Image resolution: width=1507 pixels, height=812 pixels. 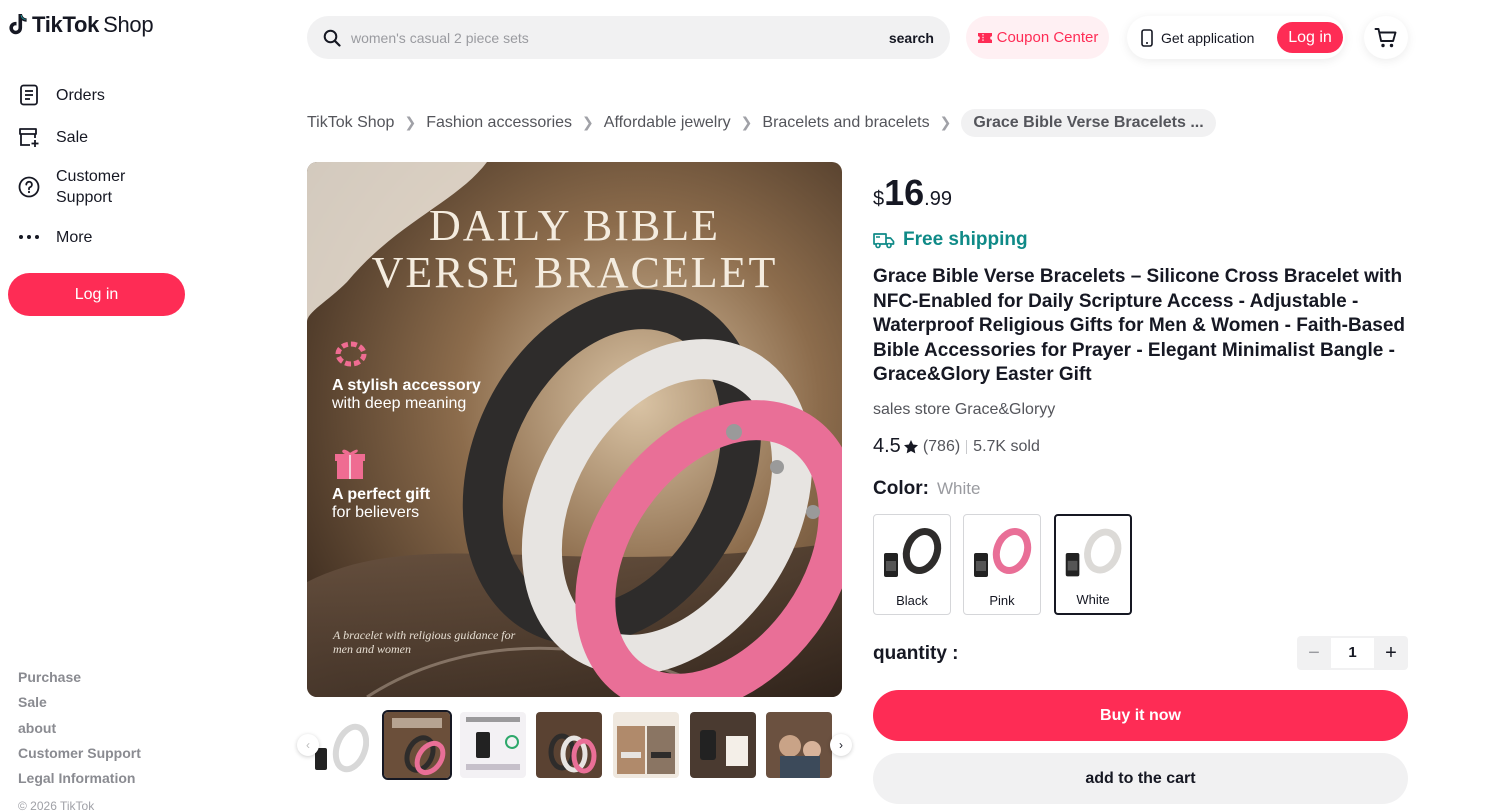 What do you see at coordinates (332, 38) in the screenshot?
I see `search-icon` at bounding box center [332, 38].